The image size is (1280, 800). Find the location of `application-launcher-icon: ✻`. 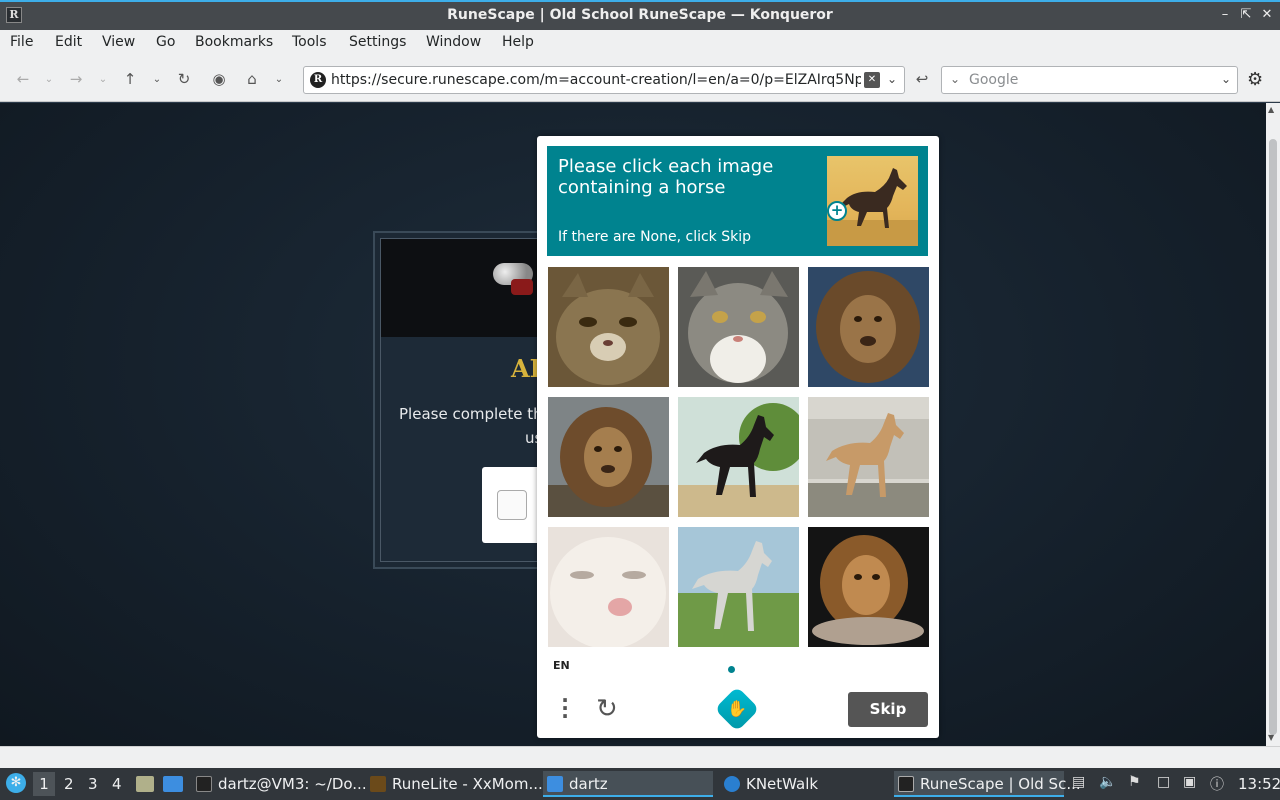

application-launcher-icon: ✻ is located at coordinates (16, 783).